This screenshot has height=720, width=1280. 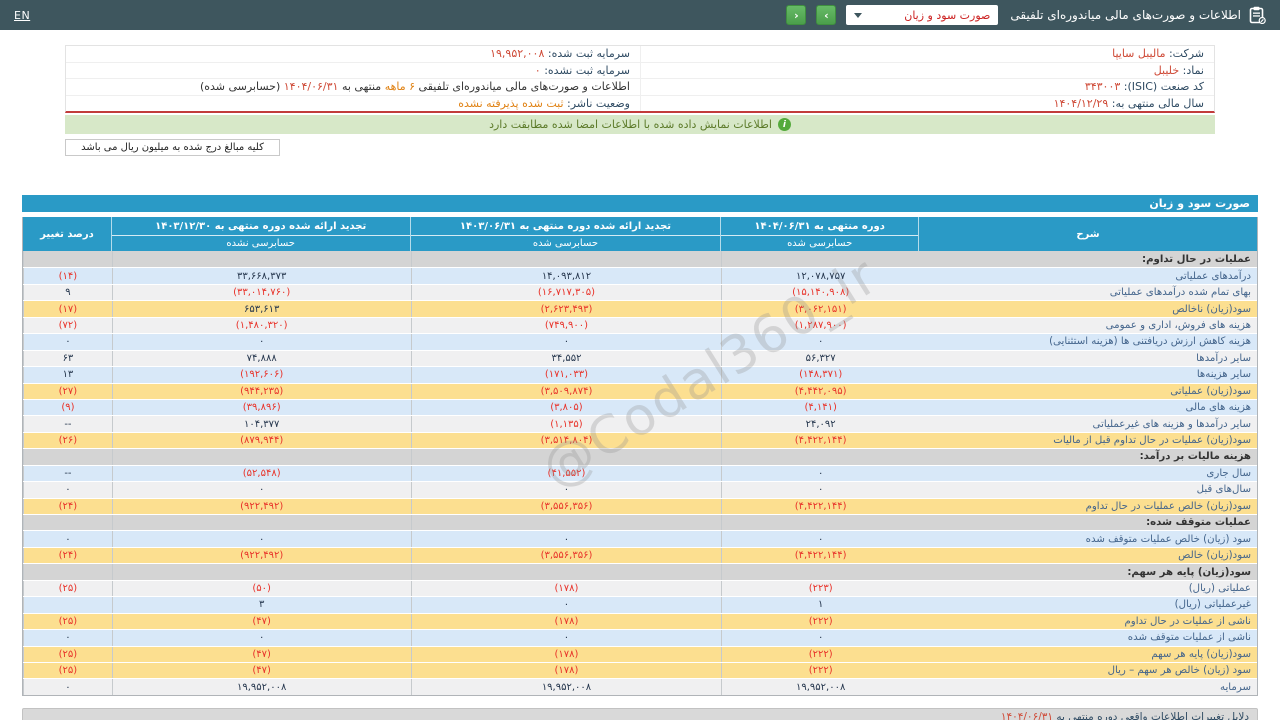 What do you see at coordinates (1213, 276) in the screenshot?
I see `row-label: درآمدهای عملیاتی` at bounding box center [1213, 276].